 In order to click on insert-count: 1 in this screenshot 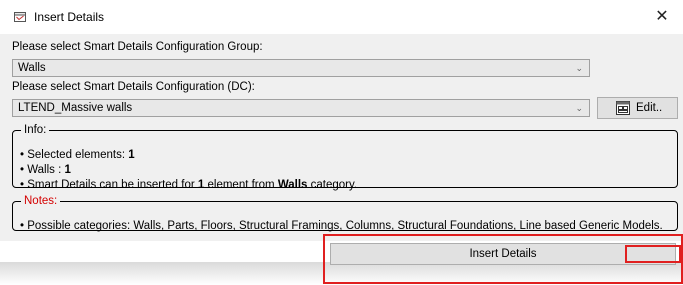, I will do `click(201, 185)`.